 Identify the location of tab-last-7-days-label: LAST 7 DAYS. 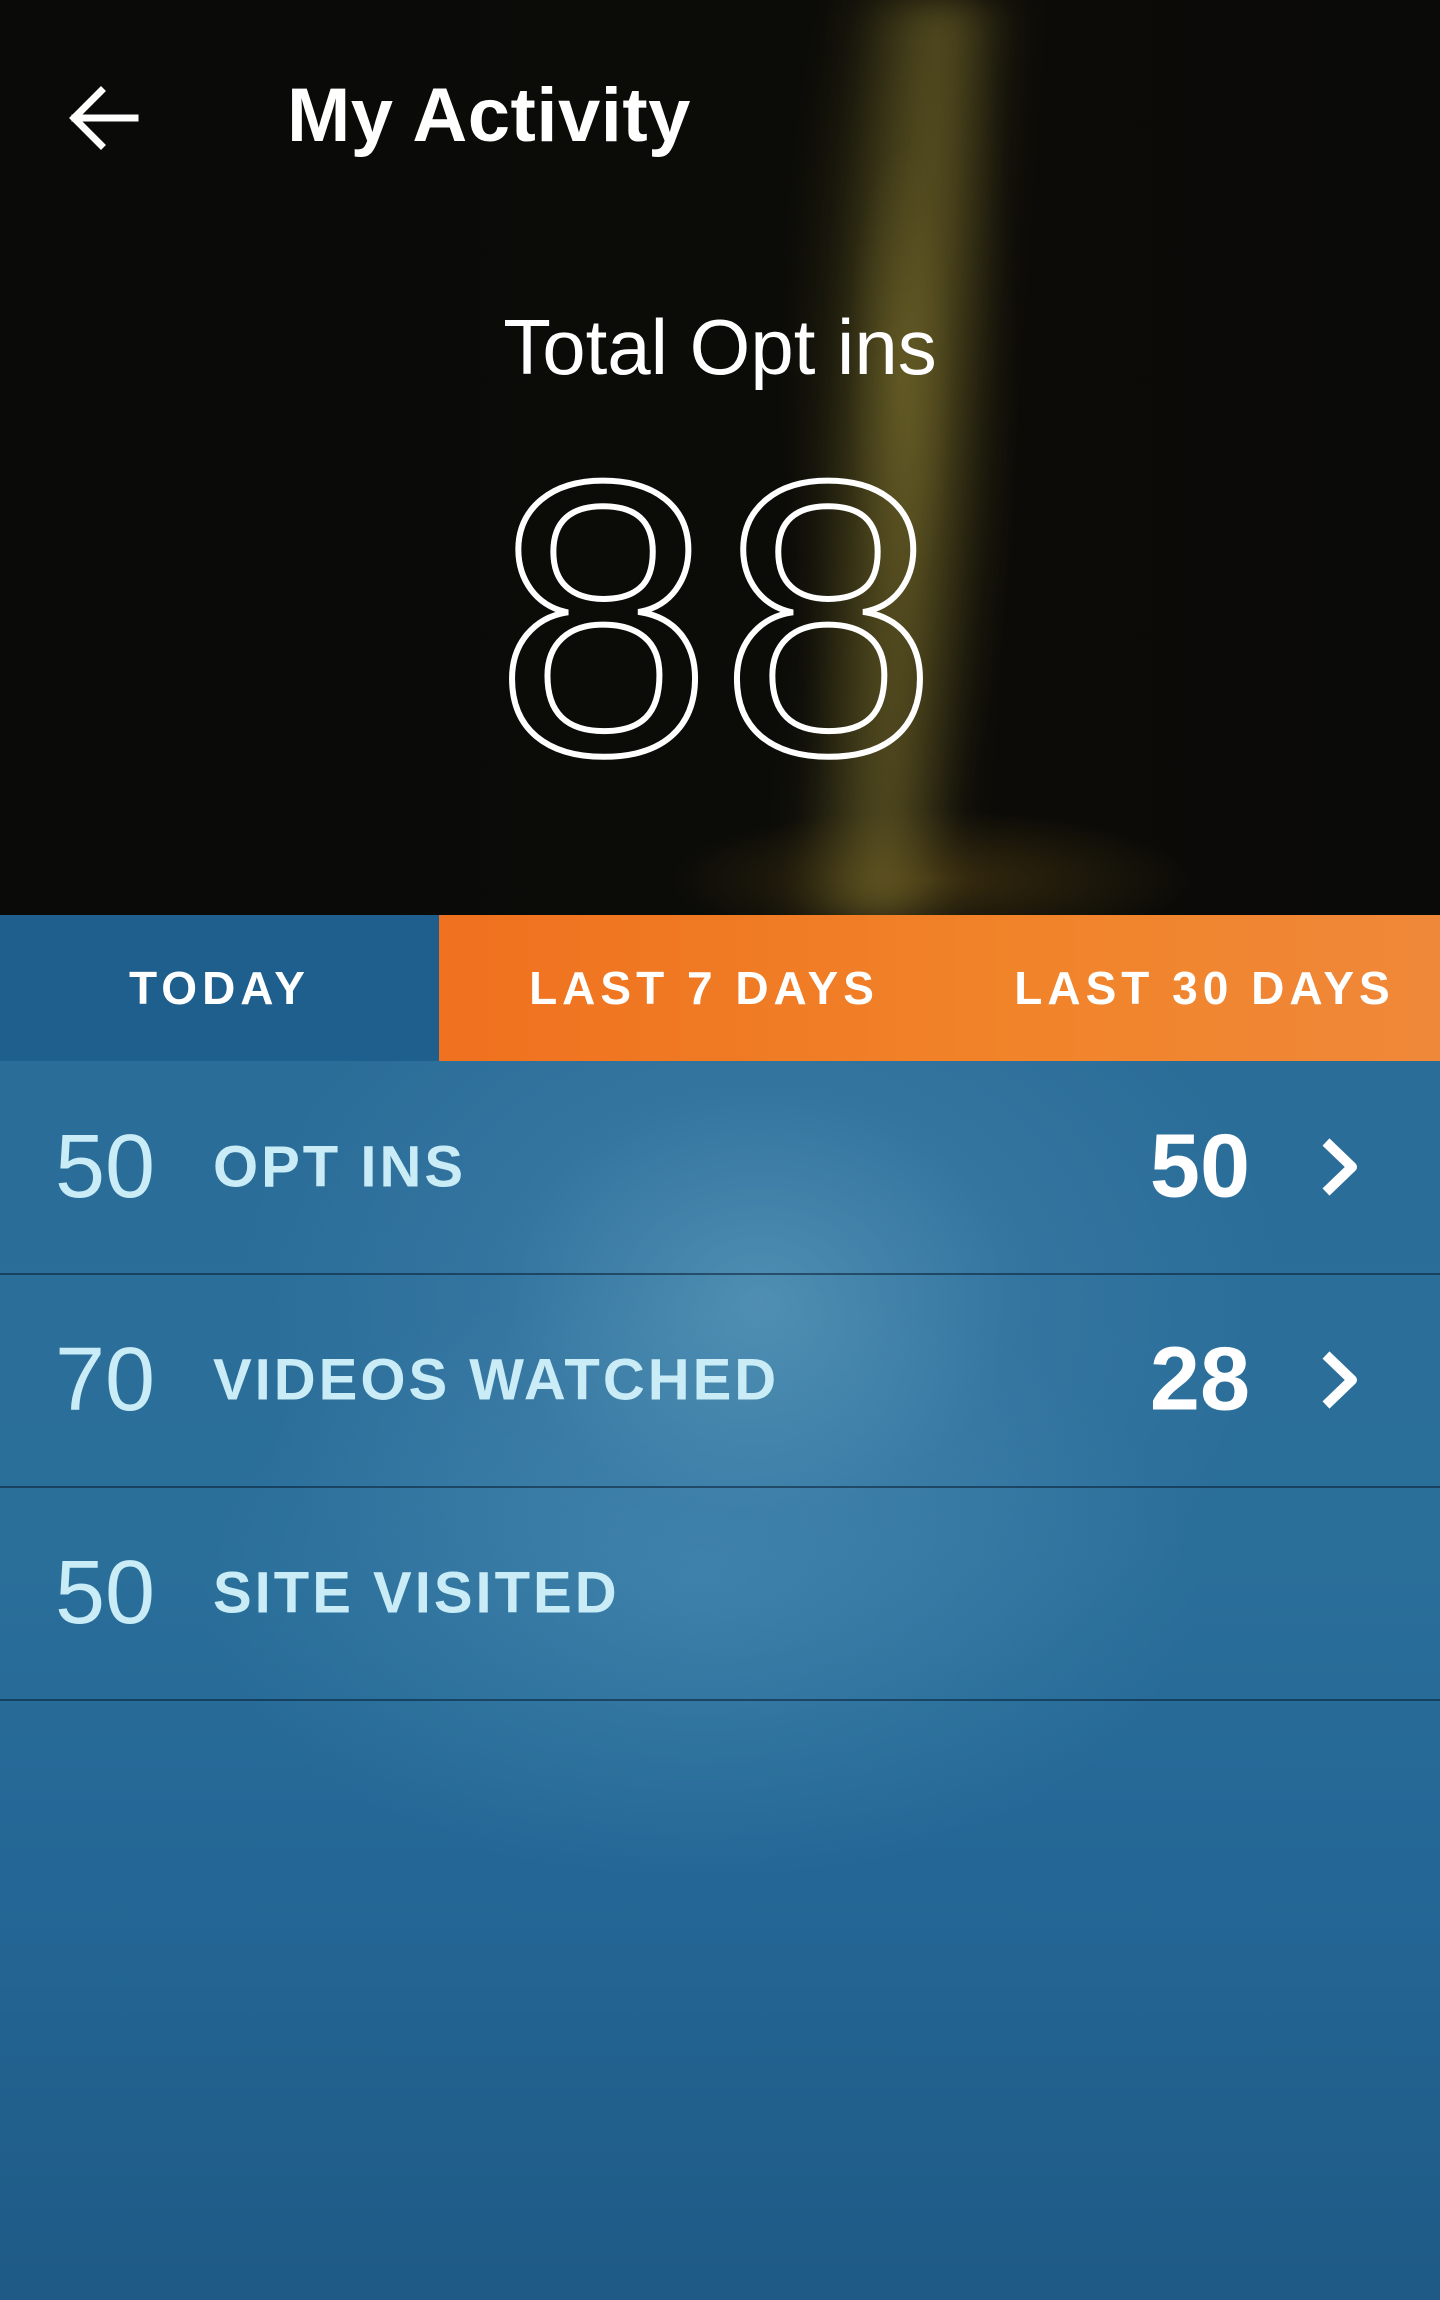
(704, 988).